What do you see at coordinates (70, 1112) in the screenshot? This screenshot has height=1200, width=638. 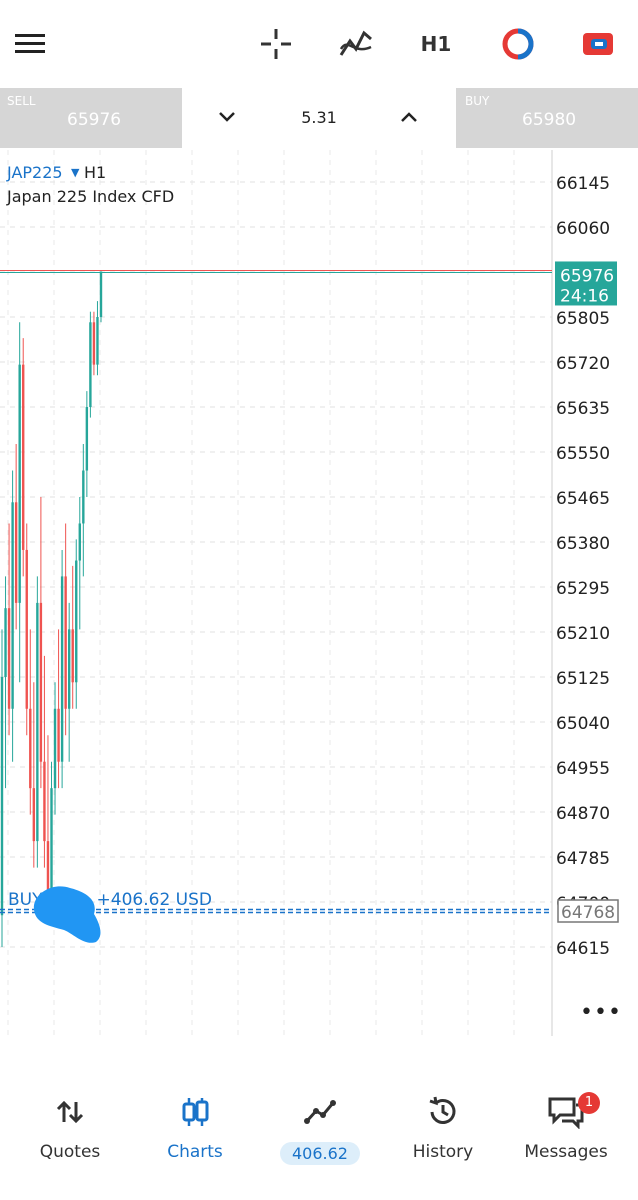 I see `quotes-icon` at bounding box center [70, 1112].